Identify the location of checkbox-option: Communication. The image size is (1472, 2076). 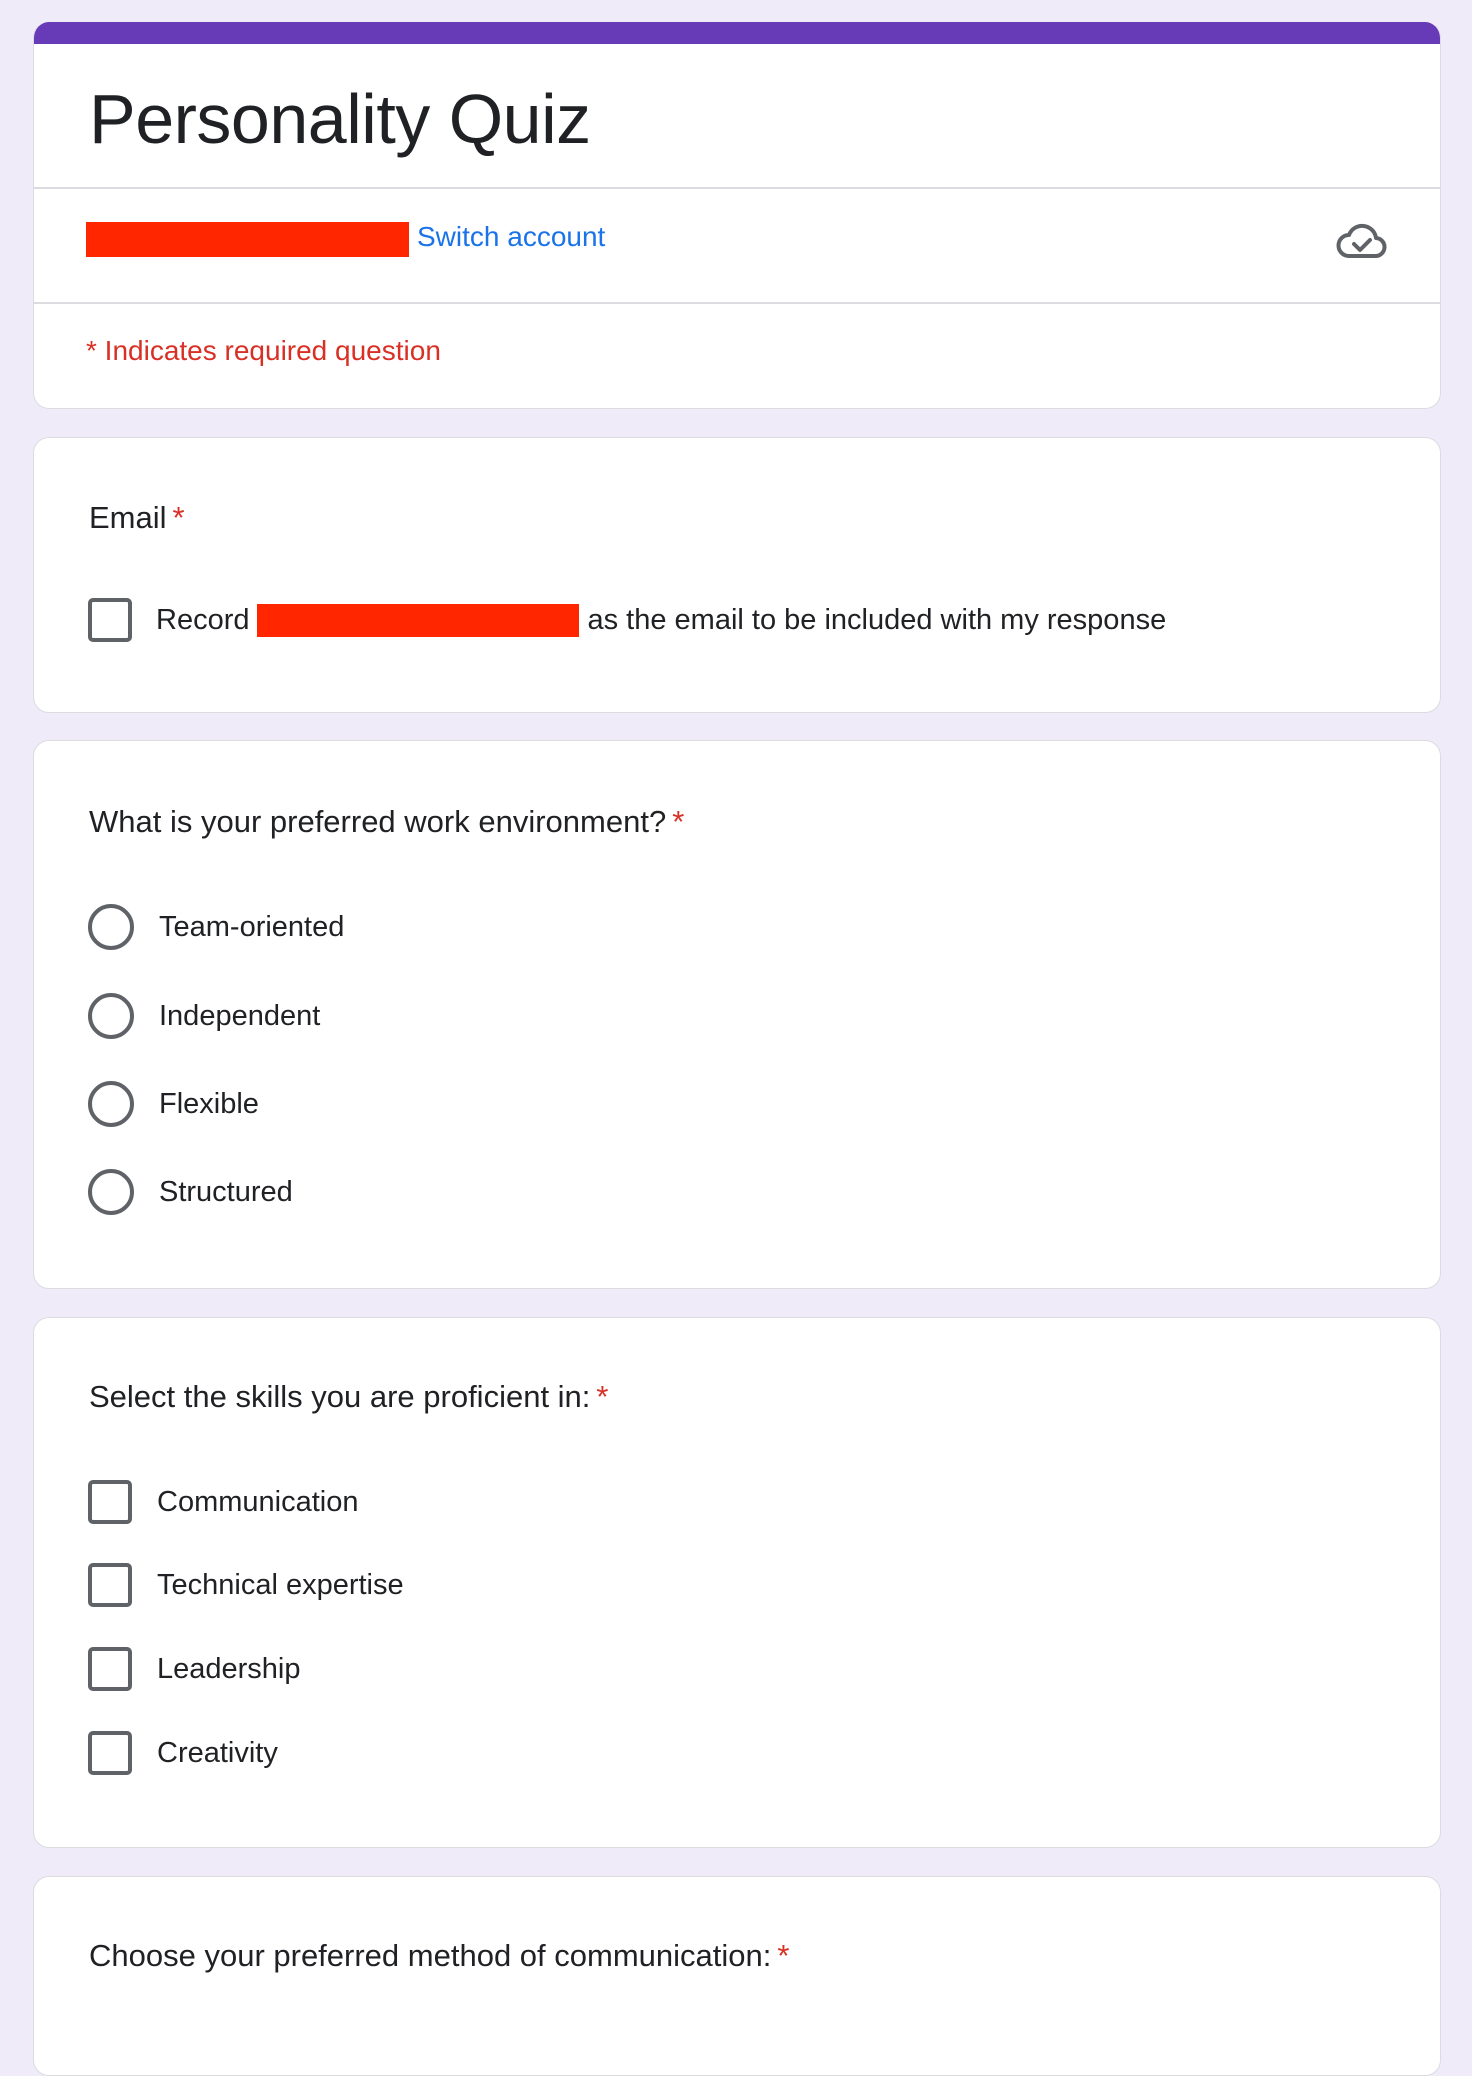
(223, 1502).